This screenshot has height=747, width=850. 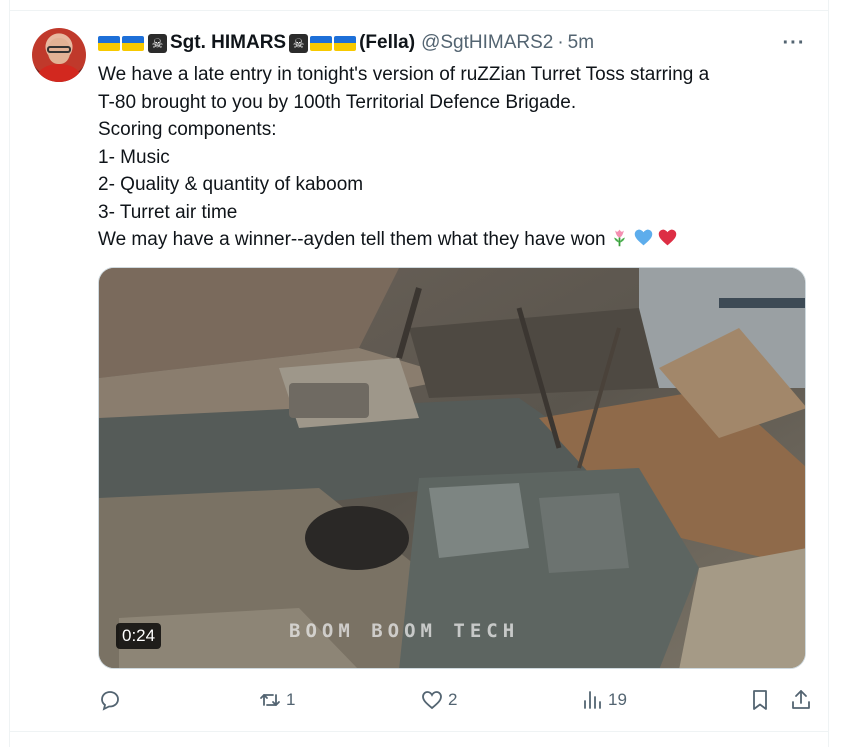 What do you see at coordinates (168, 212) in the screenshot?
I see `tweet-text-line: 3- Turret air time` at bounding box center [168, 212].